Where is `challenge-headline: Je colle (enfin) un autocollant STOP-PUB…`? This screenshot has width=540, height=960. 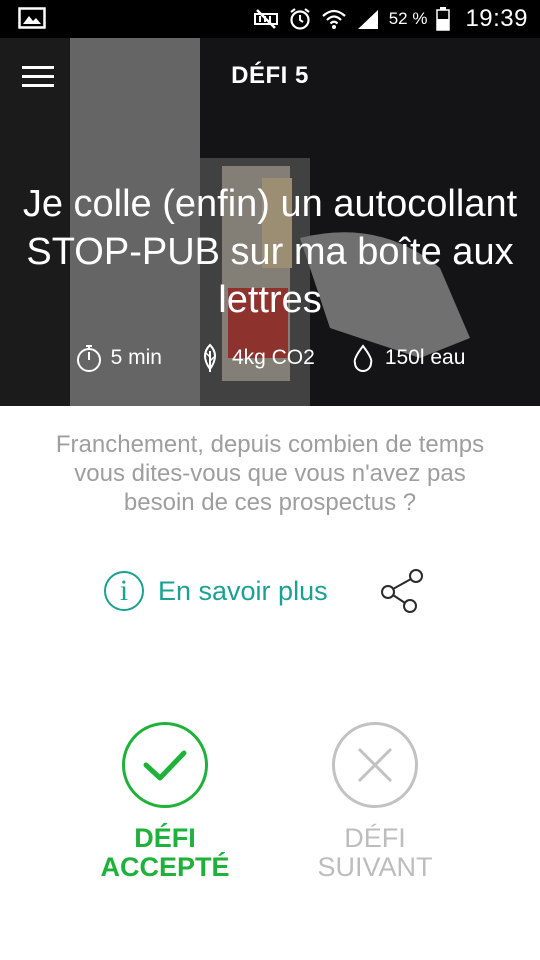 challenge-headline: Je colle (enfin) un autocollant STOP-PUB… is located at coordinates (270, 252).